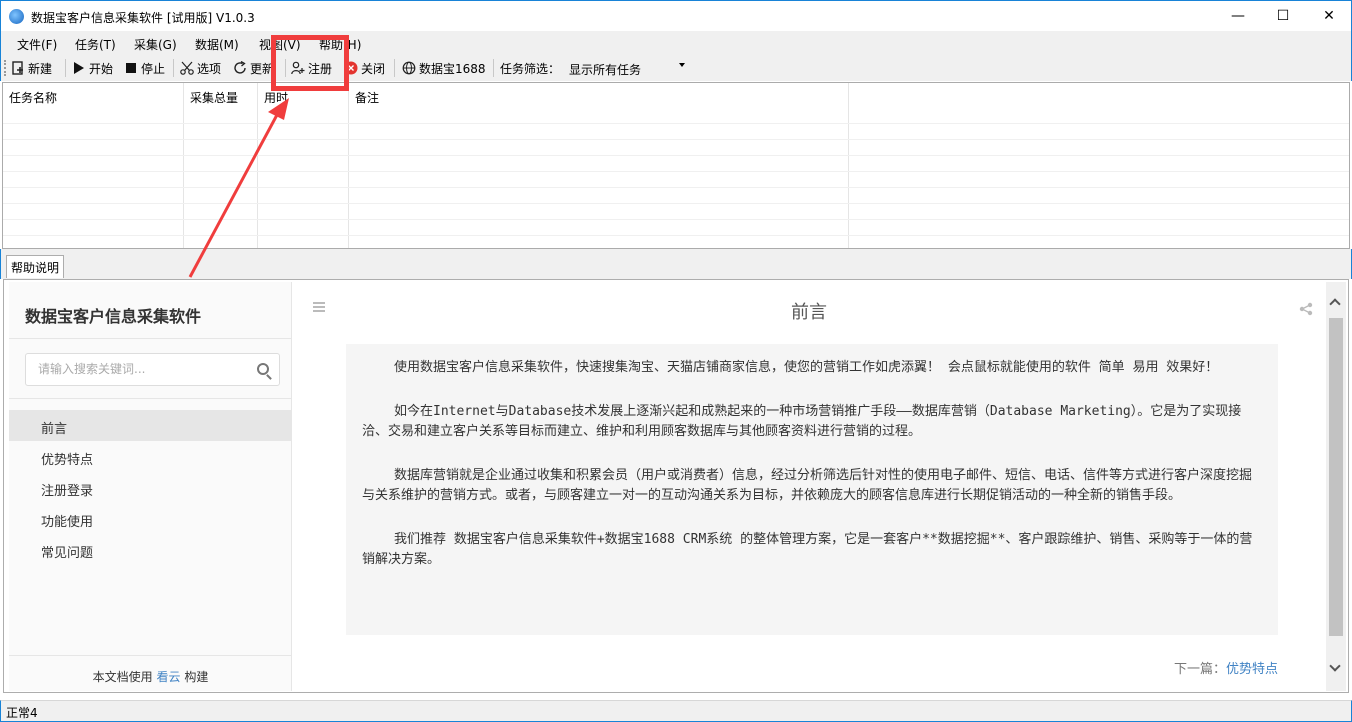 The image size is (1352, 722). What do you see at coordinates (276, 98) in the screenshot?
I see `column-time-label: 用时` at bounding box center [276, 98].